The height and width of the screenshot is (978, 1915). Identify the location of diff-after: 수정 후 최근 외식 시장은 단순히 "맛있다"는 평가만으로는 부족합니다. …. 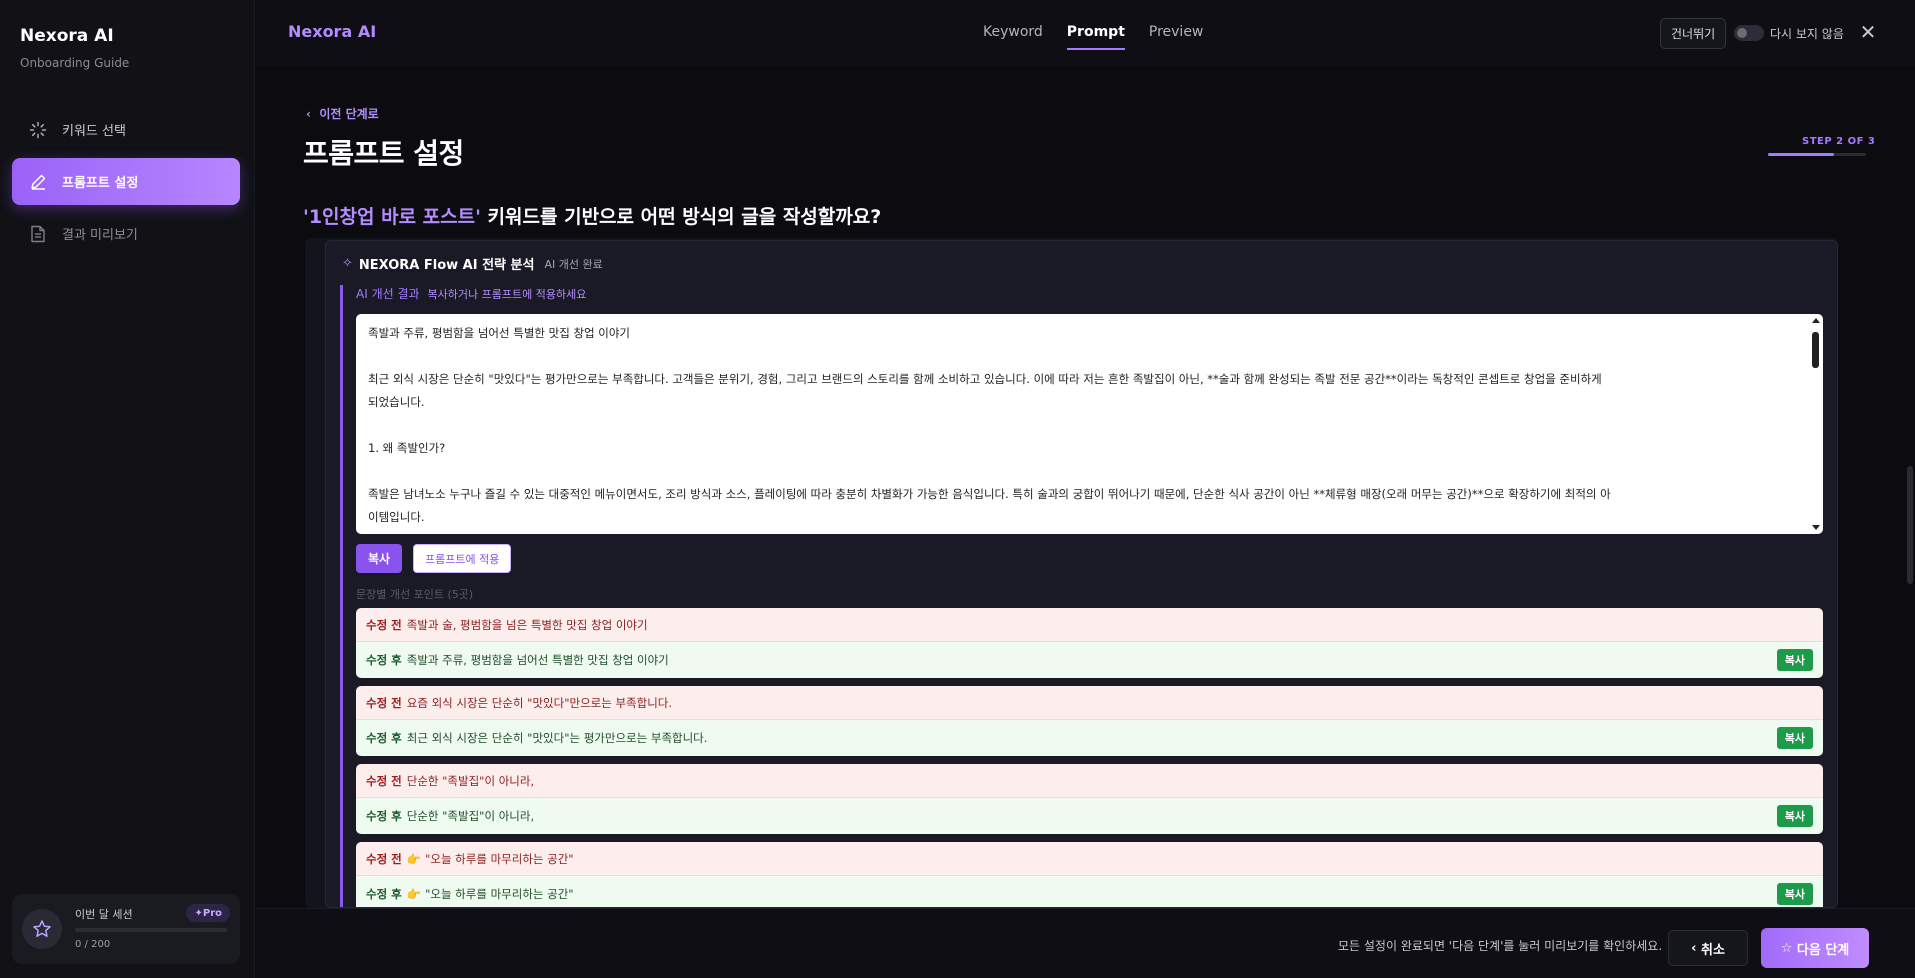
(1089, 738).